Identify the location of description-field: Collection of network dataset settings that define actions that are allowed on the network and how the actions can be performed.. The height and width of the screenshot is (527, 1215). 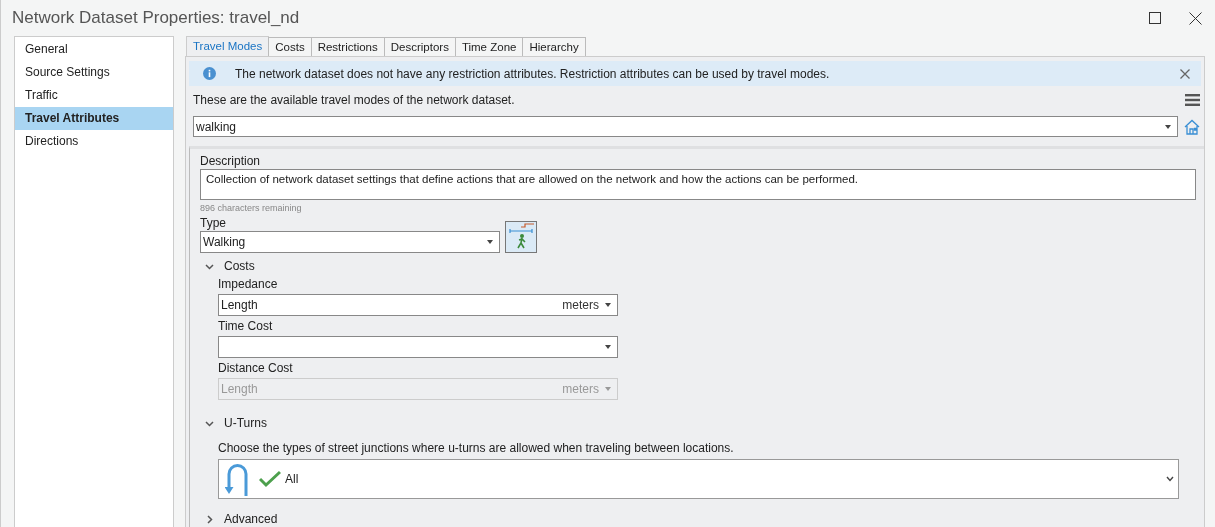
(698, 184).